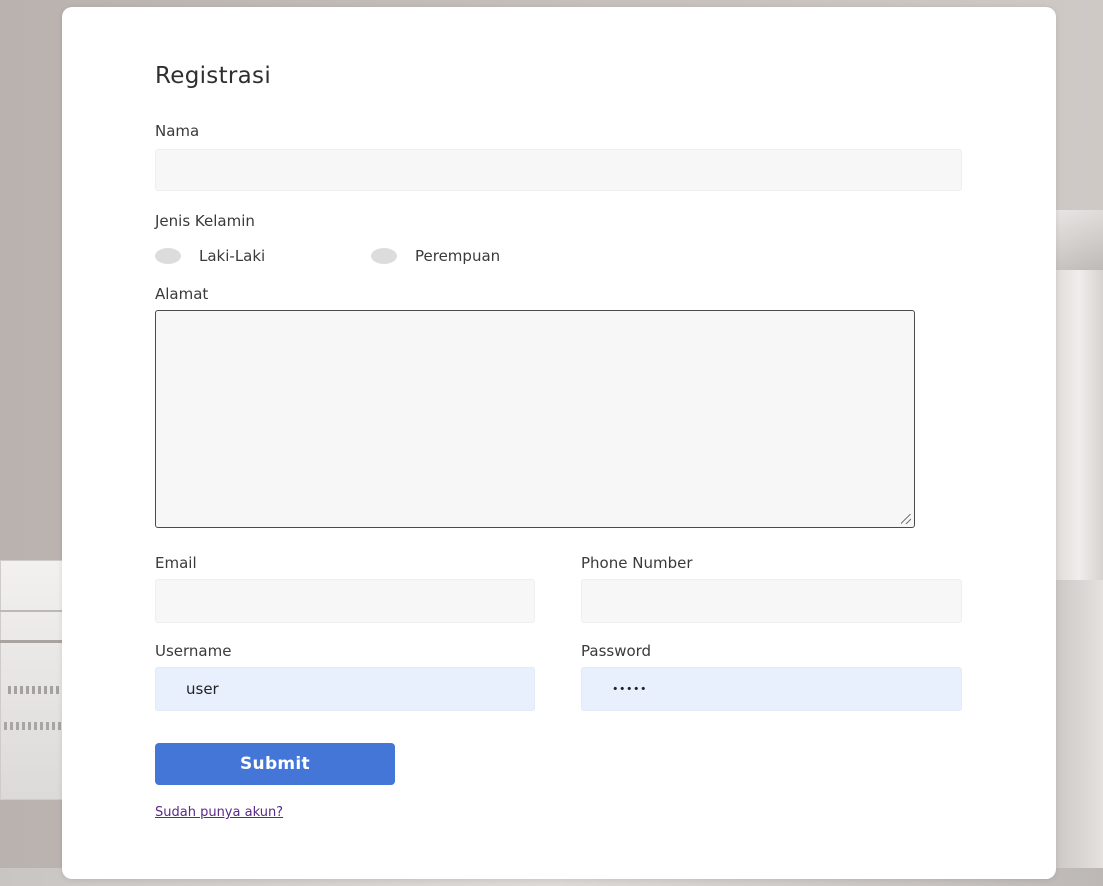 The image size is (1103, 886). I want to click on page-title: Registrasi, so click(213, 76).